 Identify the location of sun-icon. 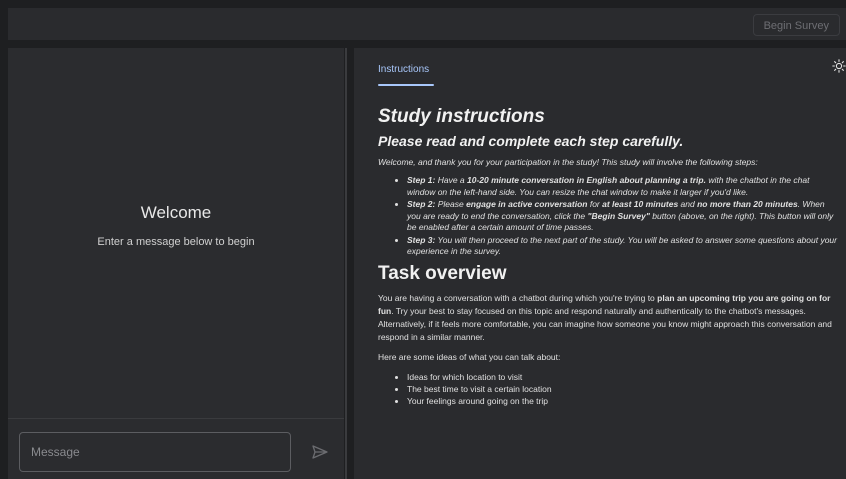
(839, 66).